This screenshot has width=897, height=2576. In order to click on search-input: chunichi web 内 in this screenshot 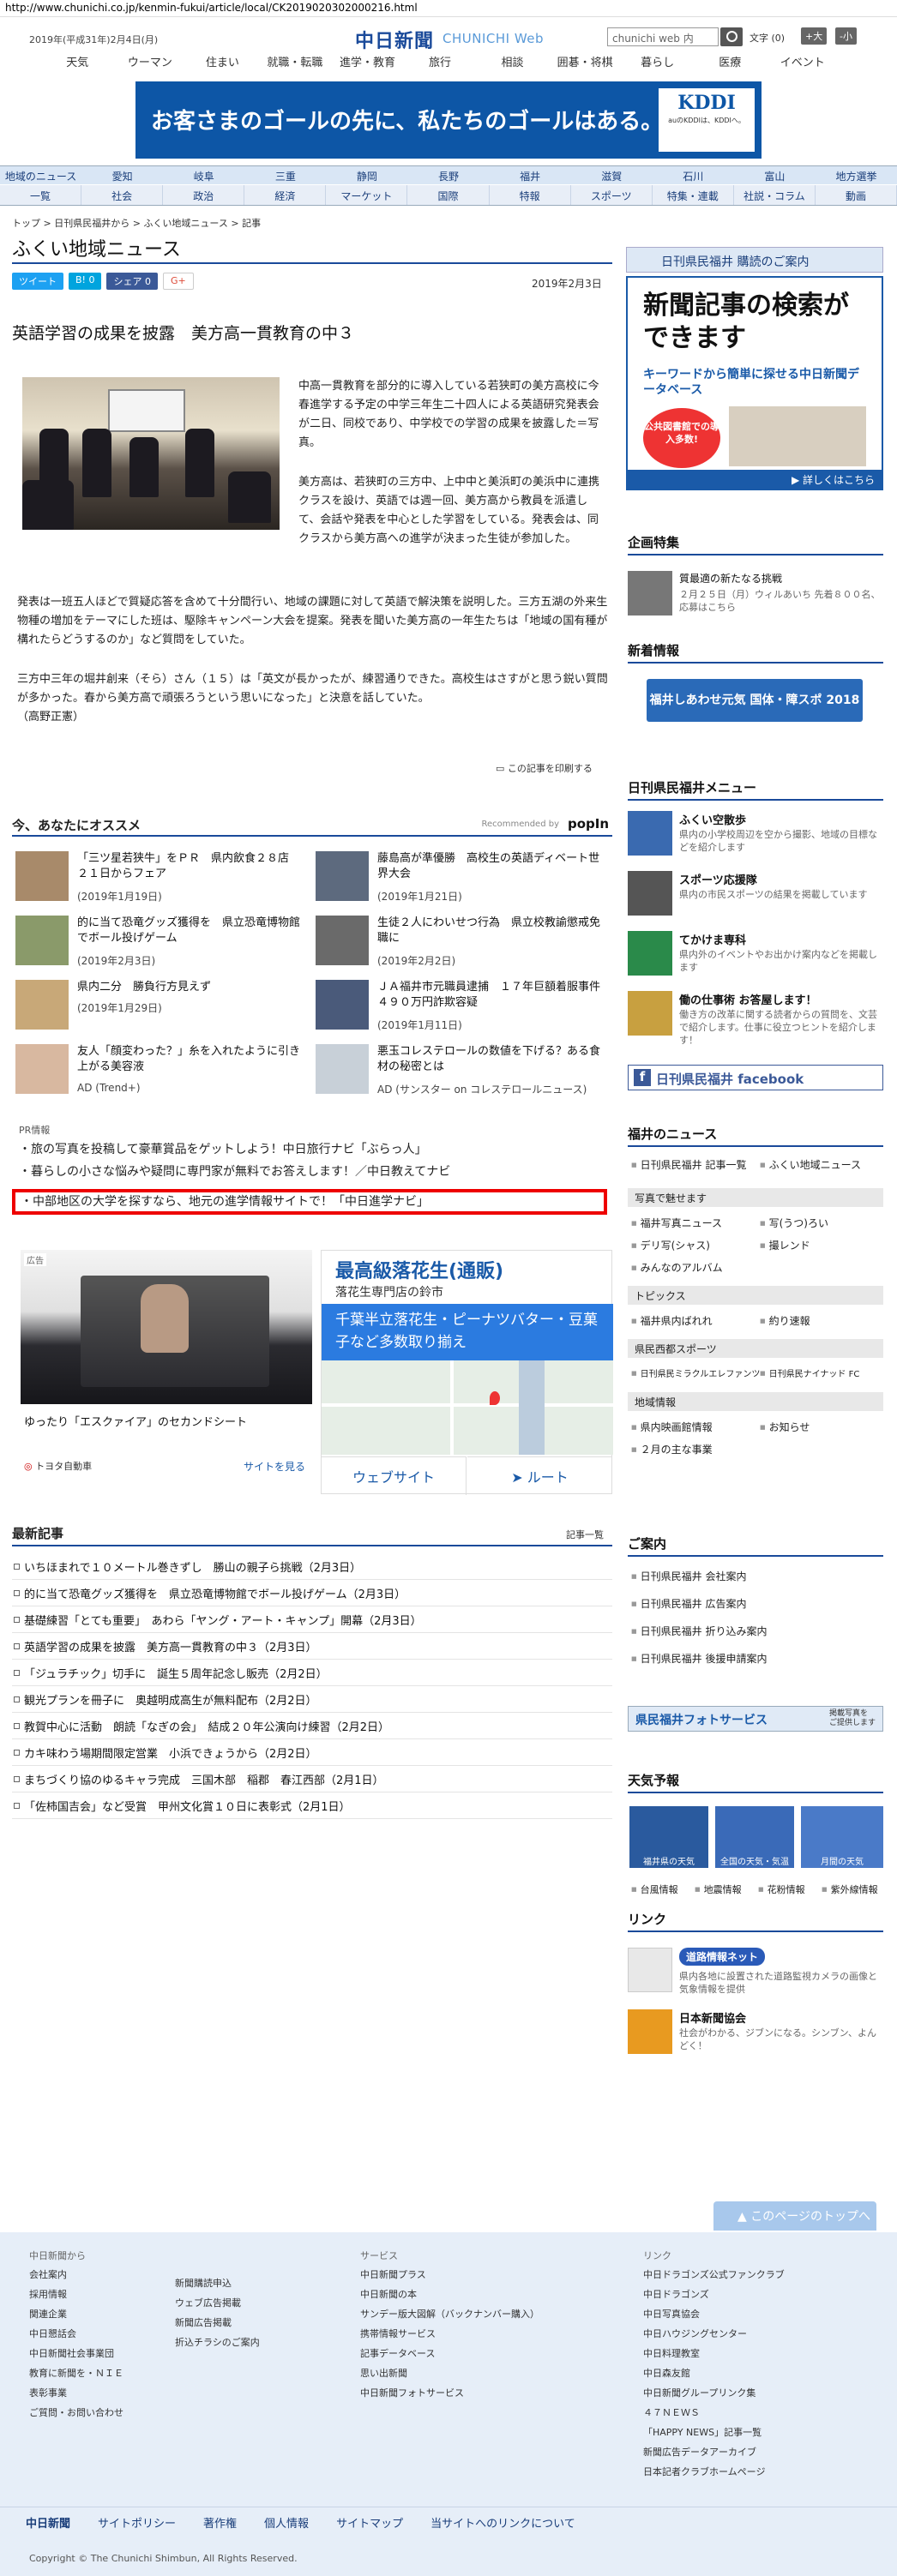, I will do `click(663, 36)`.